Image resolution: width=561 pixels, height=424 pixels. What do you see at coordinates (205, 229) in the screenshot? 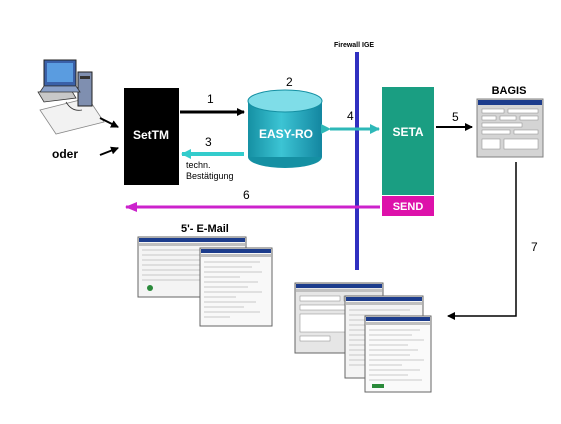
I see `email-label: 5'- E-Mail` at bounding box center [205, 229].